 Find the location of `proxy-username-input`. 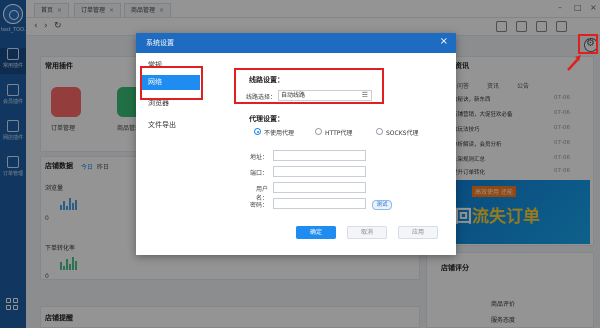

proxy-username-input is located at coordinates (319, 187).